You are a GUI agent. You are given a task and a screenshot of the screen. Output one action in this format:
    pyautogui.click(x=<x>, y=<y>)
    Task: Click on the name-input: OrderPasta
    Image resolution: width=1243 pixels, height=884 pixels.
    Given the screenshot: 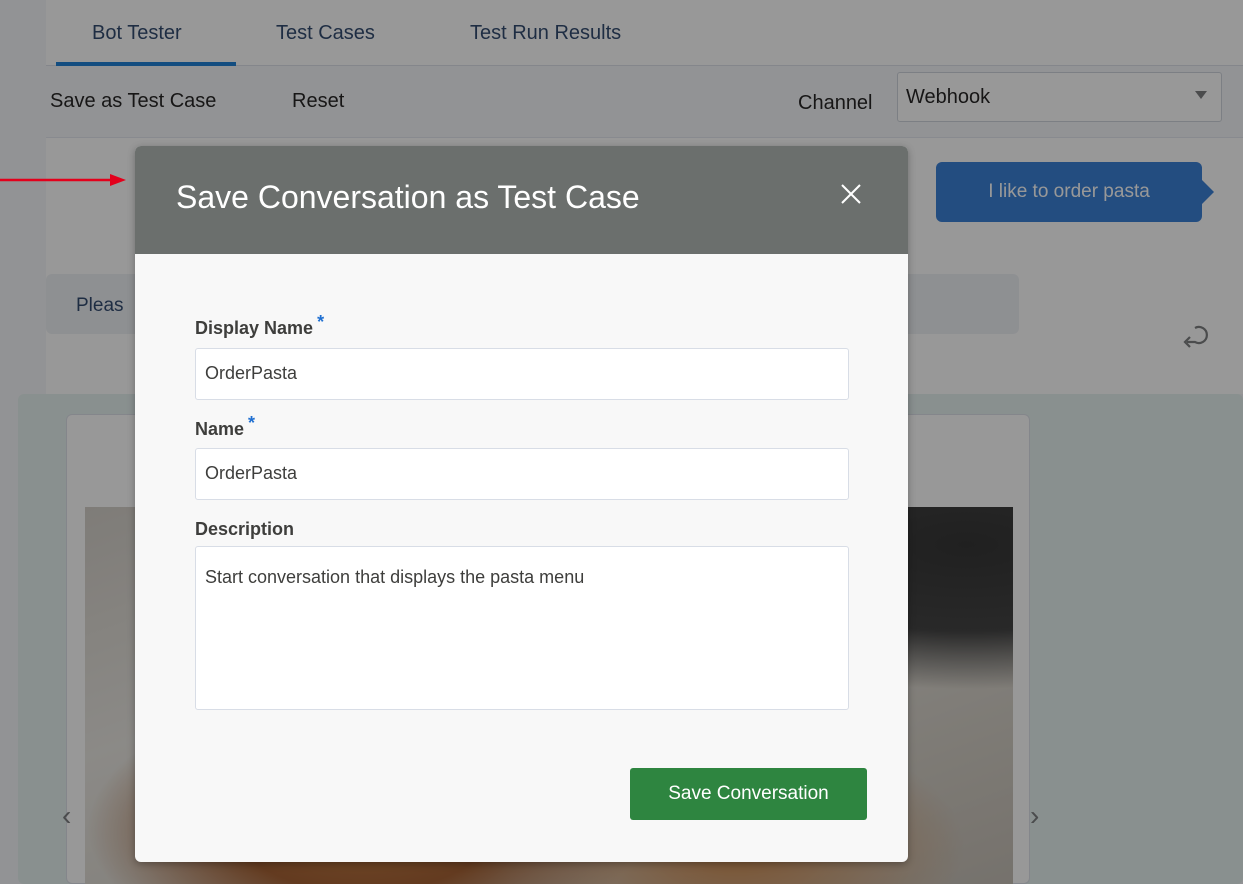 What is the action you would take?
    pyautogui.click(x=522, y=474)
    